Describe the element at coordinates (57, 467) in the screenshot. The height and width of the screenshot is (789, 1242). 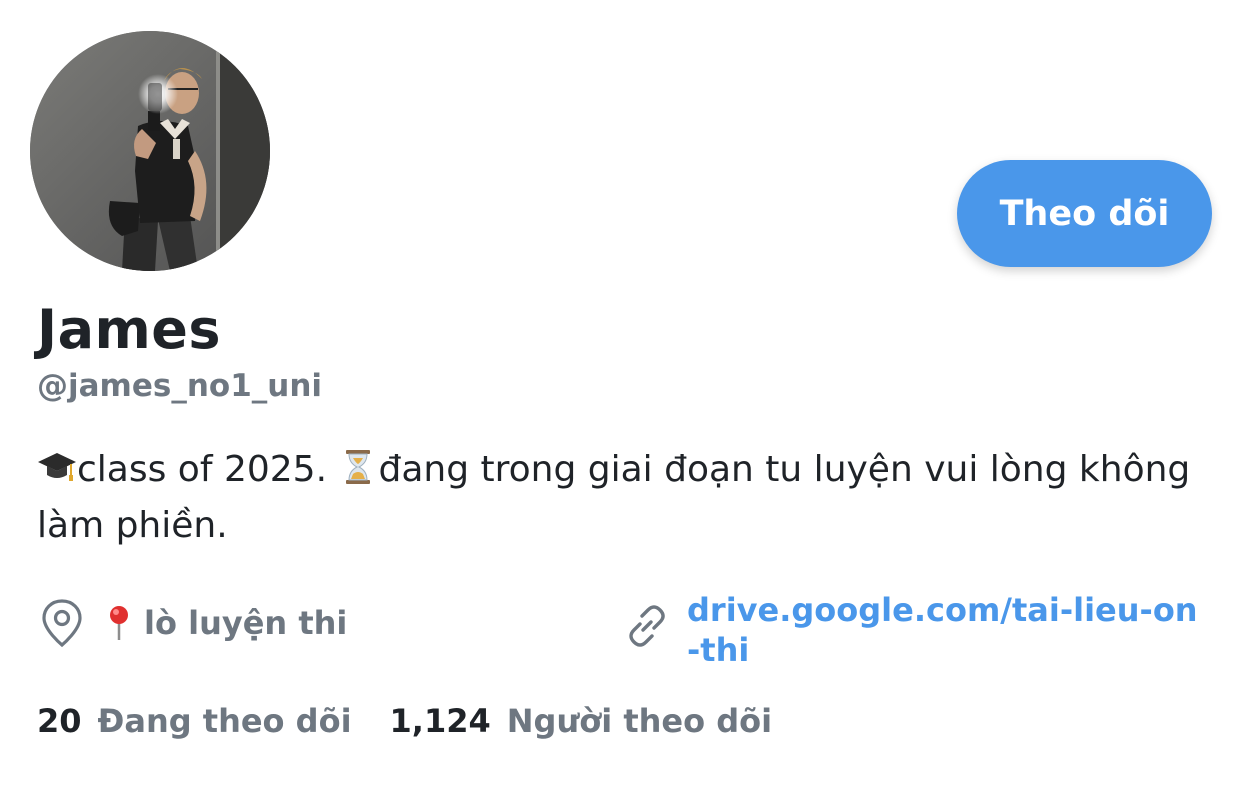
I see `graduation-cap-emoji` at that location.